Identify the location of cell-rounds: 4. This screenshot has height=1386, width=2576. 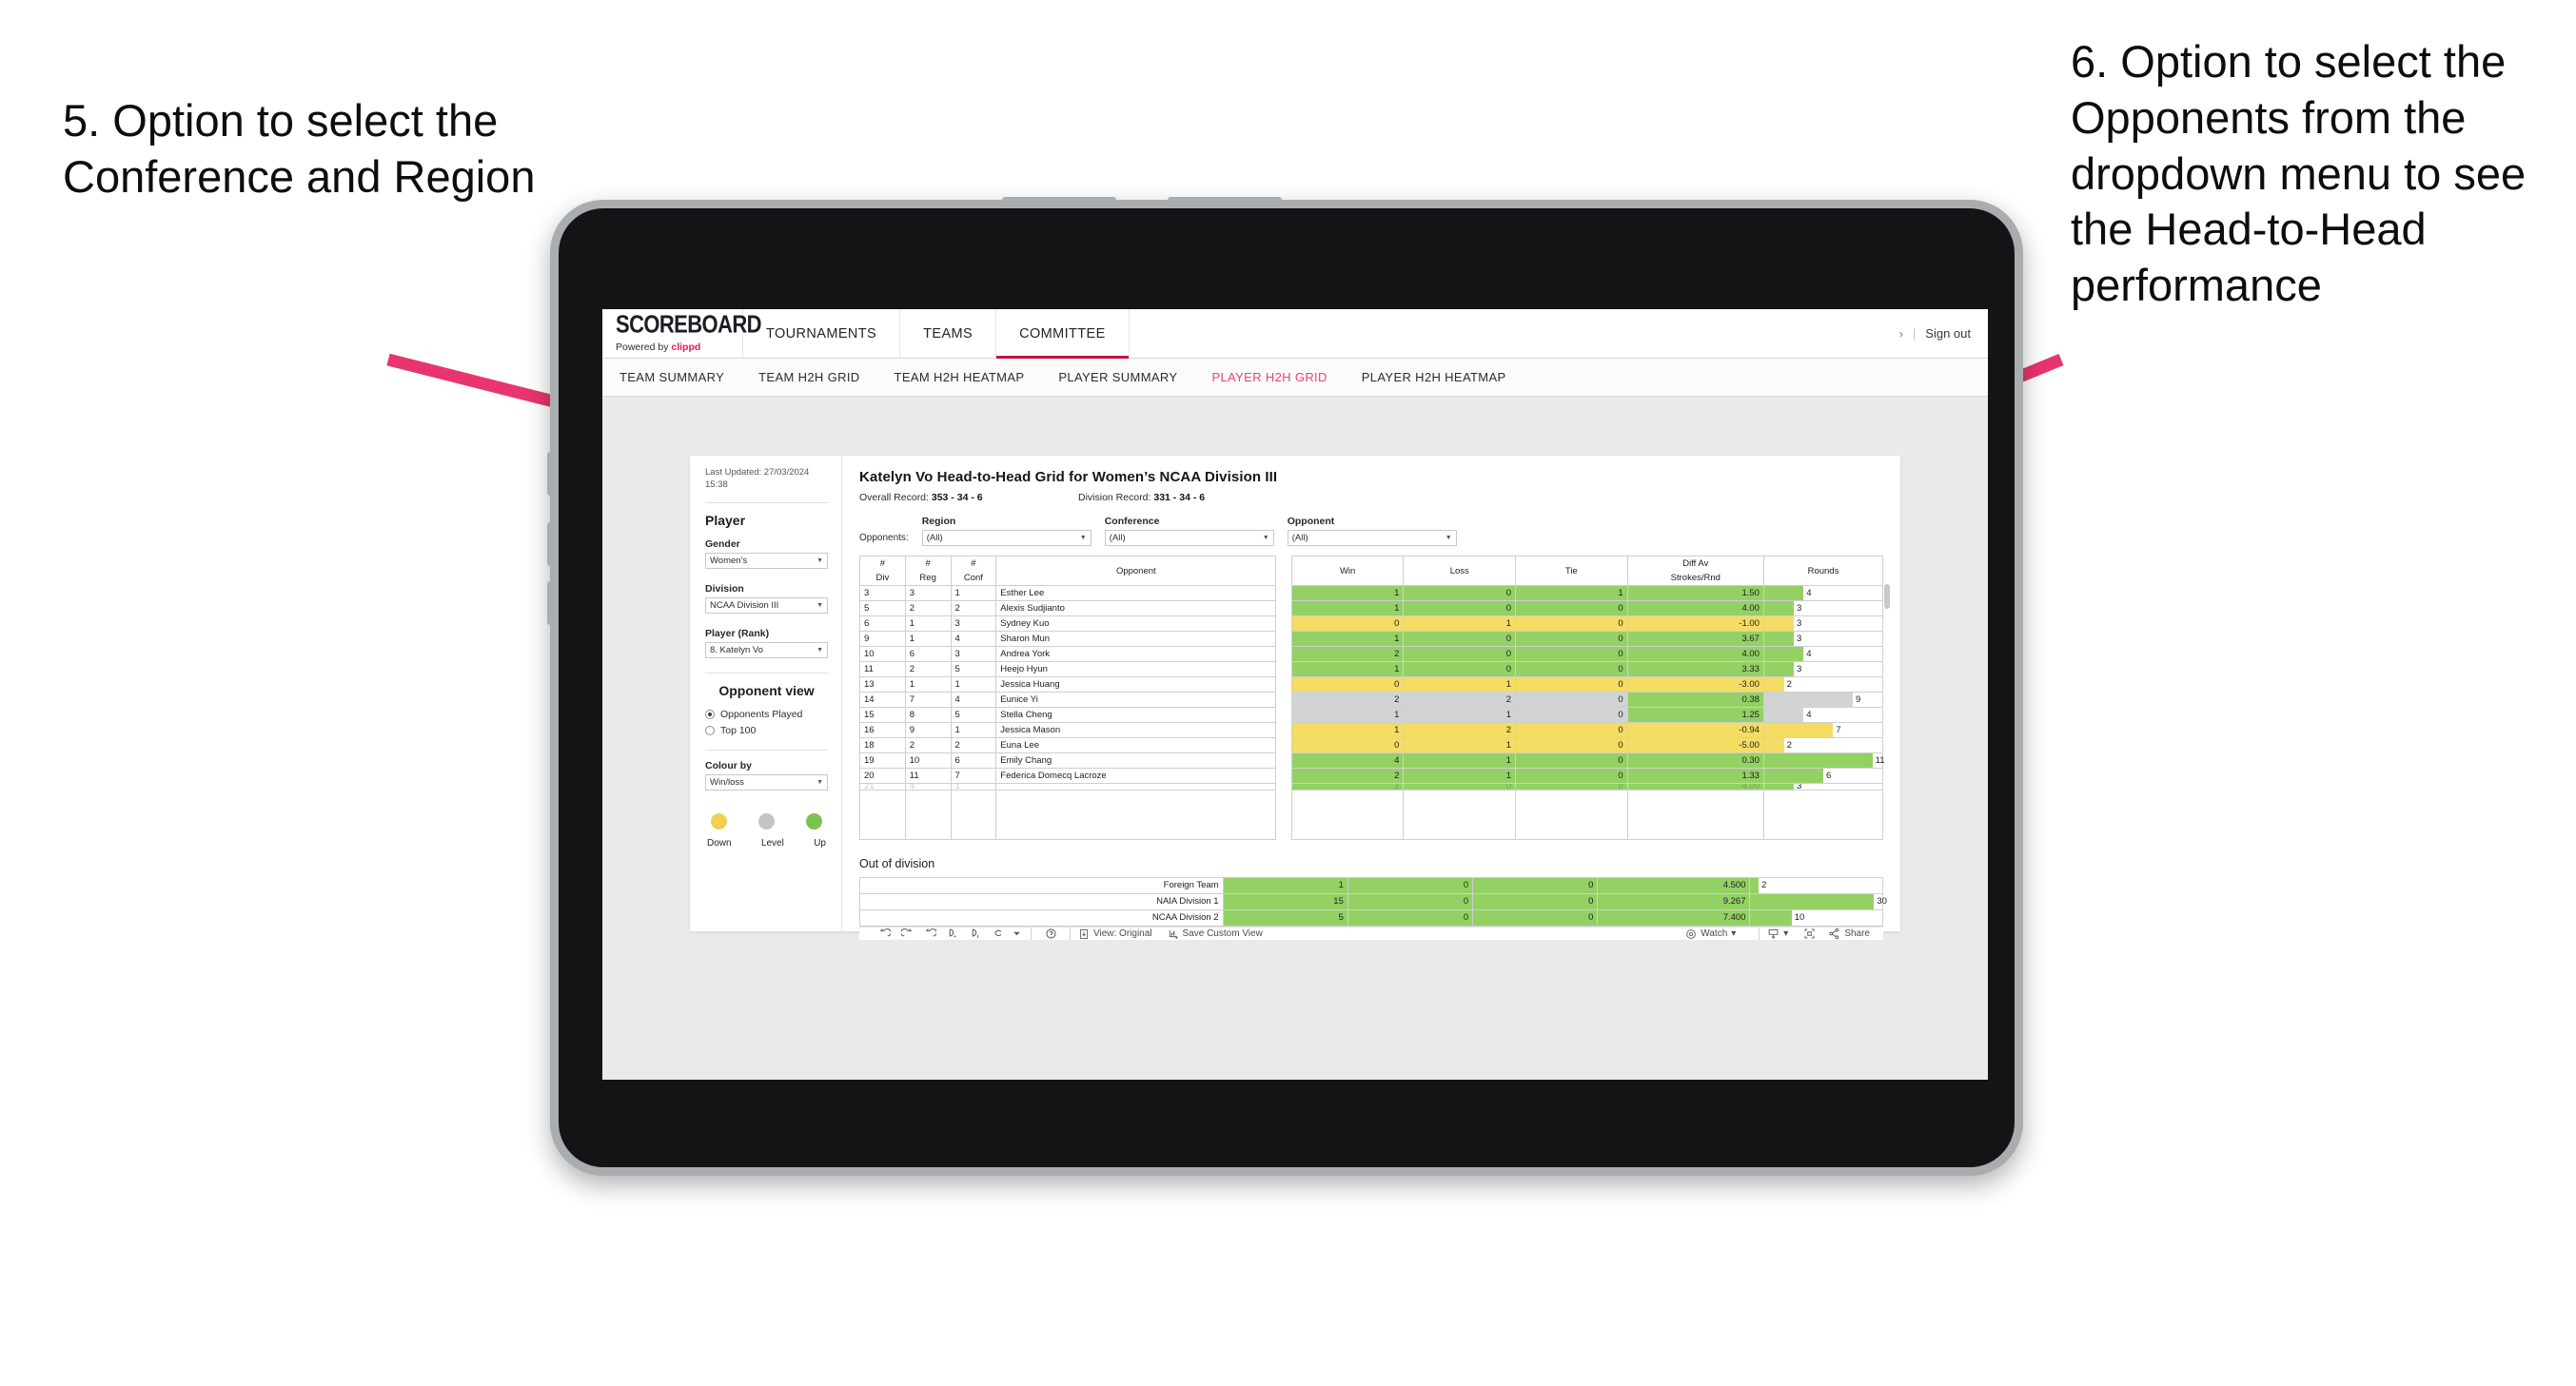
(1823, 654).